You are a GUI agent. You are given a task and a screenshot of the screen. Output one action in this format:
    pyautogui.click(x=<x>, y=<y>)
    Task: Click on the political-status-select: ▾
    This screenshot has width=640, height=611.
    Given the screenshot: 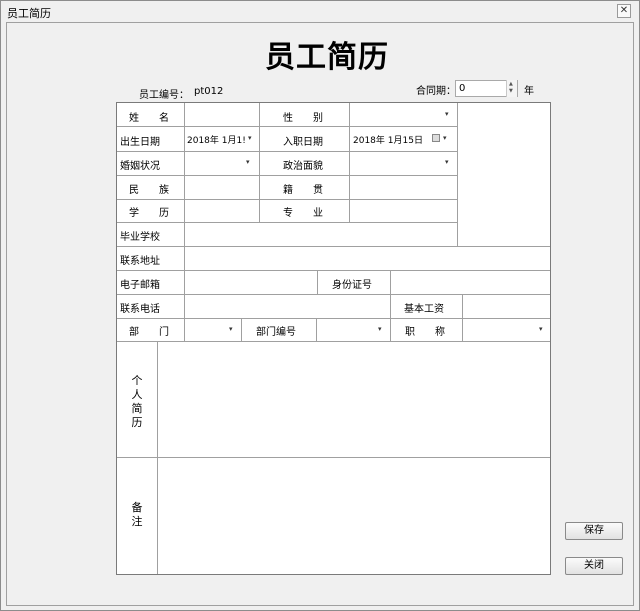 What is the action you would take?
    pyautogui.click(x=403, y=163)
    